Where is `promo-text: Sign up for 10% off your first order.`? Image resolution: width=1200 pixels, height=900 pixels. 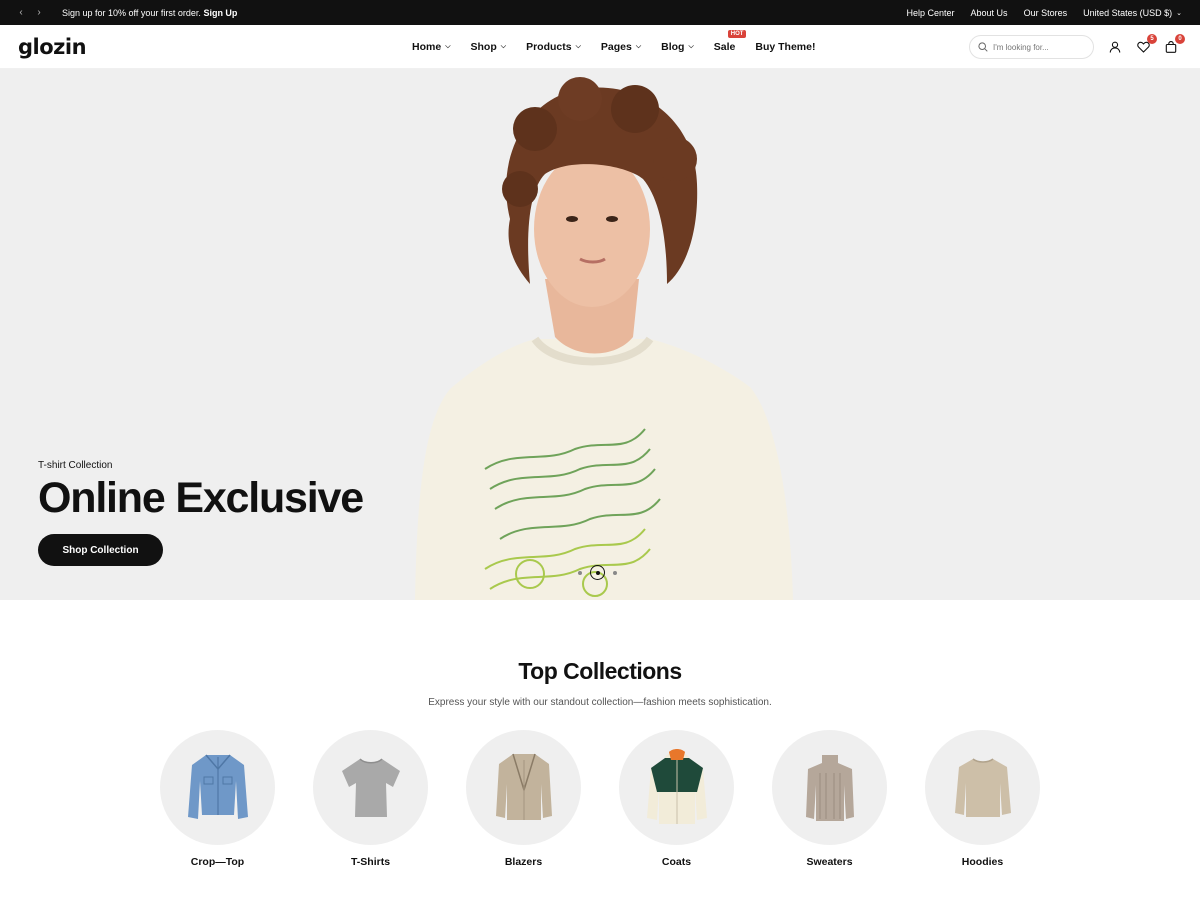 promo-text: Sign up for 10% off your first order. is located at coordinates (131, 12).